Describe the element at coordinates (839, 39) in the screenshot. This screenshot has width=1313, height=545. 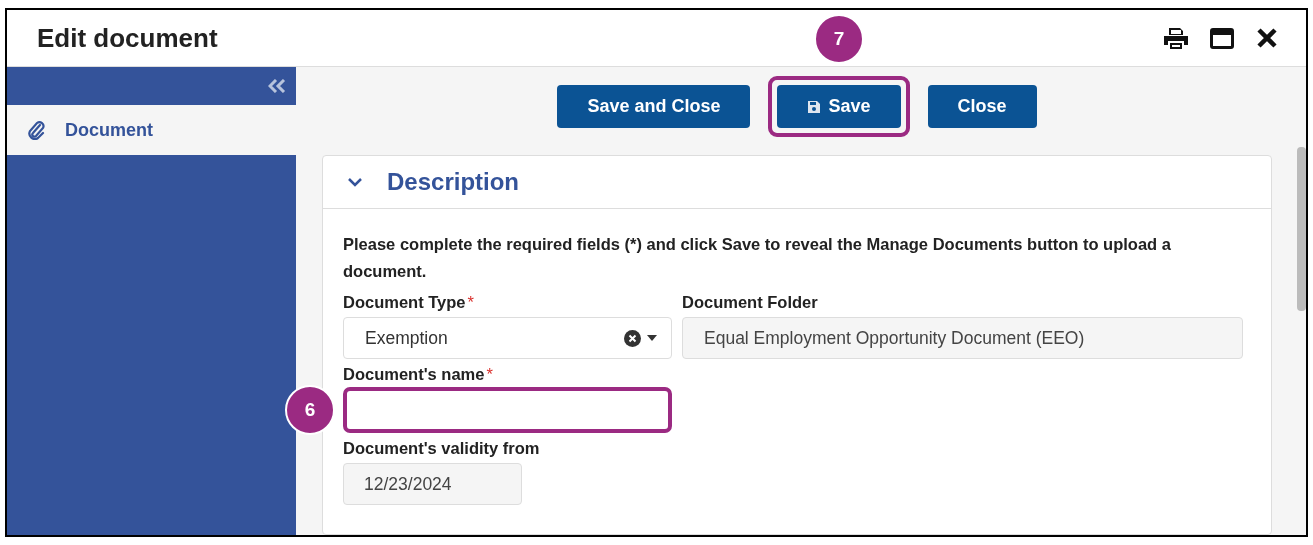
I see `step-badge: 7` at that location.